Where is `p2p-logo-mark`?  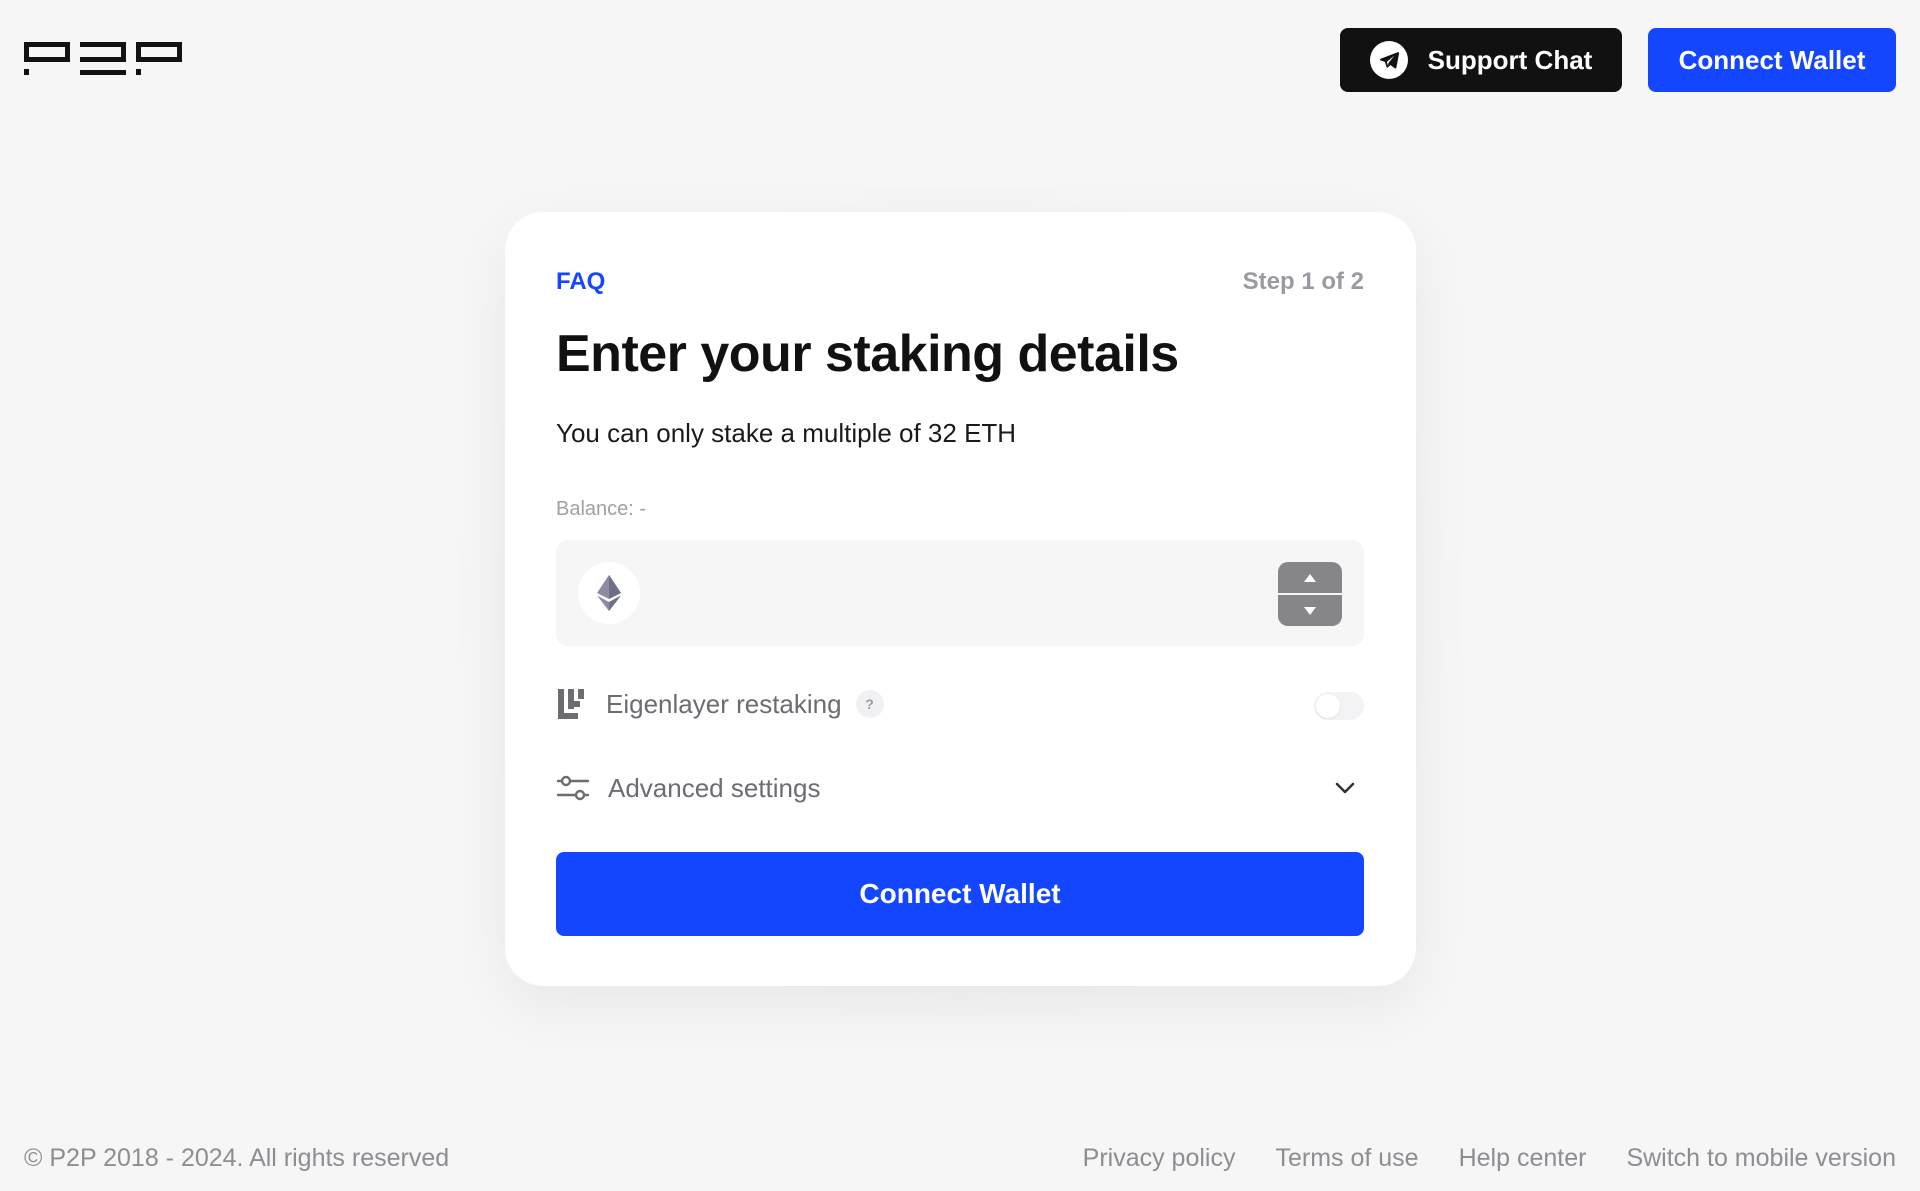
p2p-logo-mark is located at coordinates (103, 58).